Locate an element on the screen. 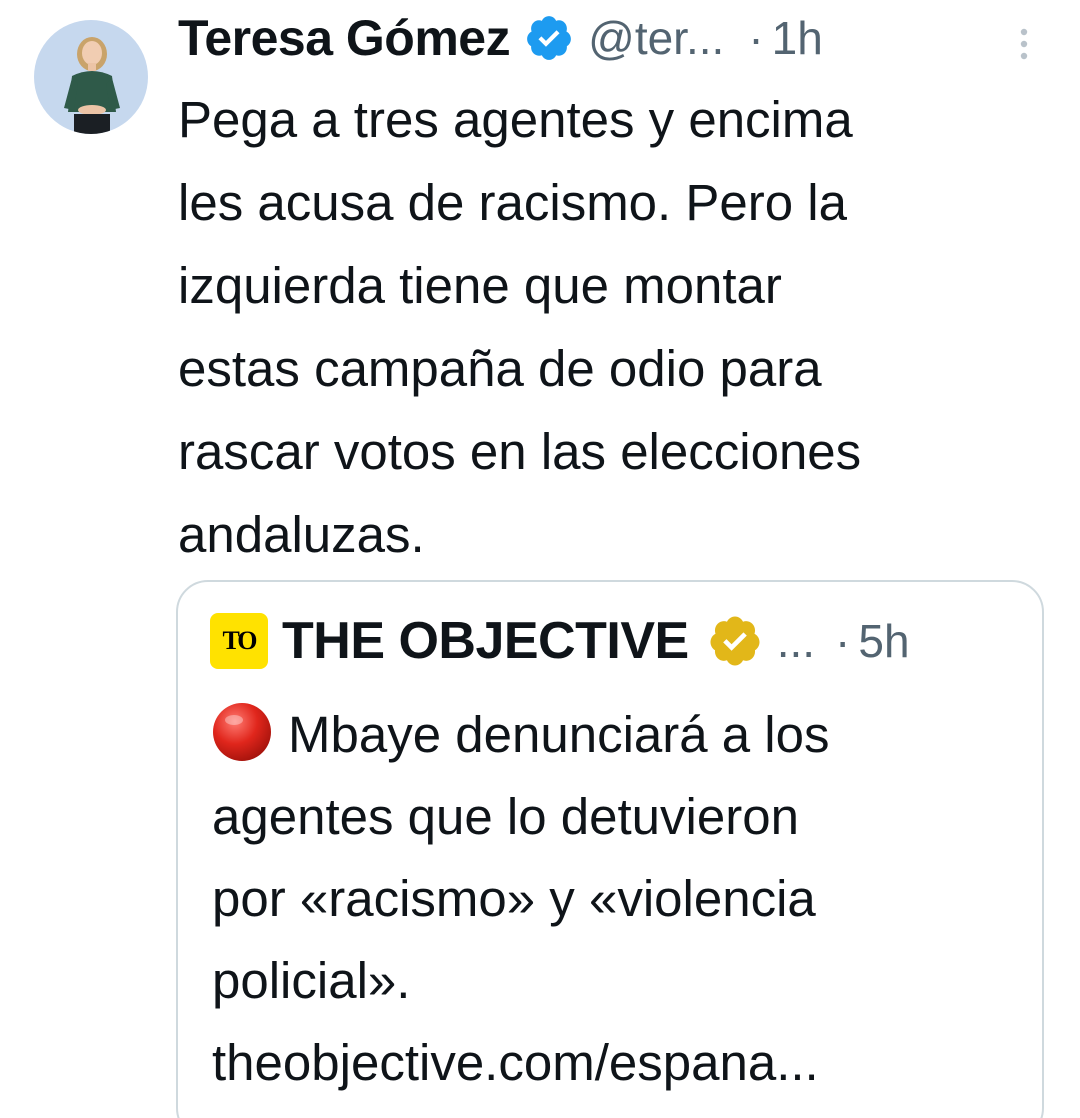  avatar-image is located at coordinates (91, 77).